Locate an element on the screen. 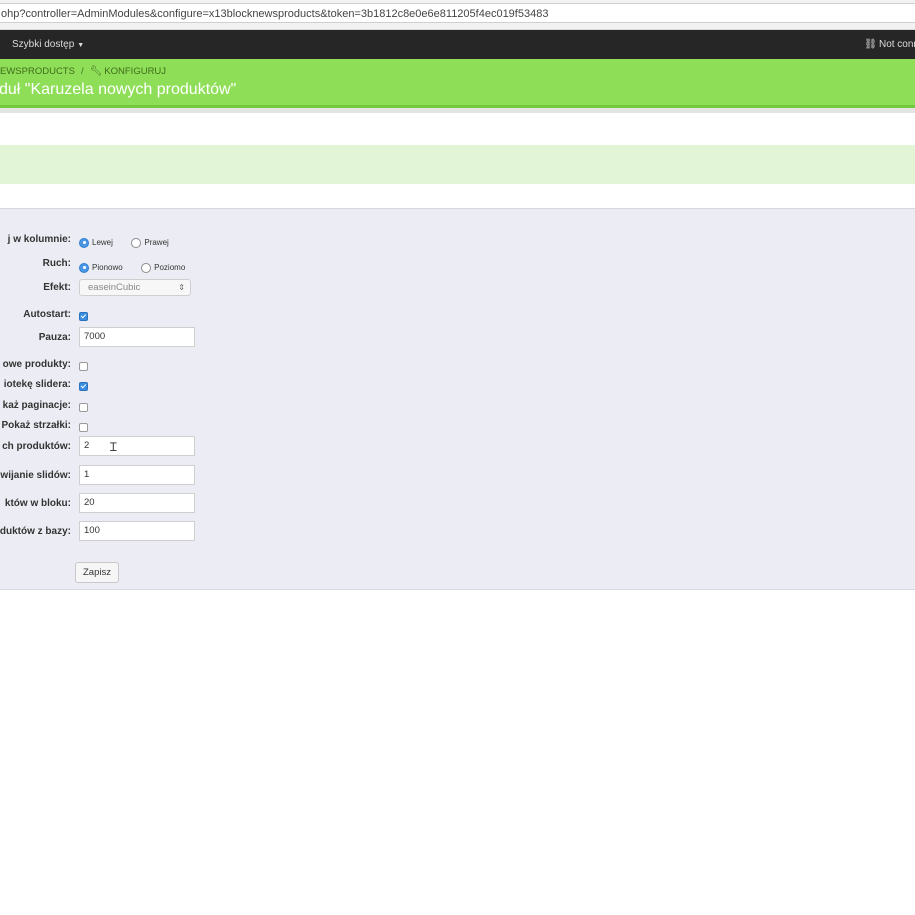 This screenshot has height=915, width=915. scroll-slides-label: wijanie slidów: is located at coordinates (35, 475).